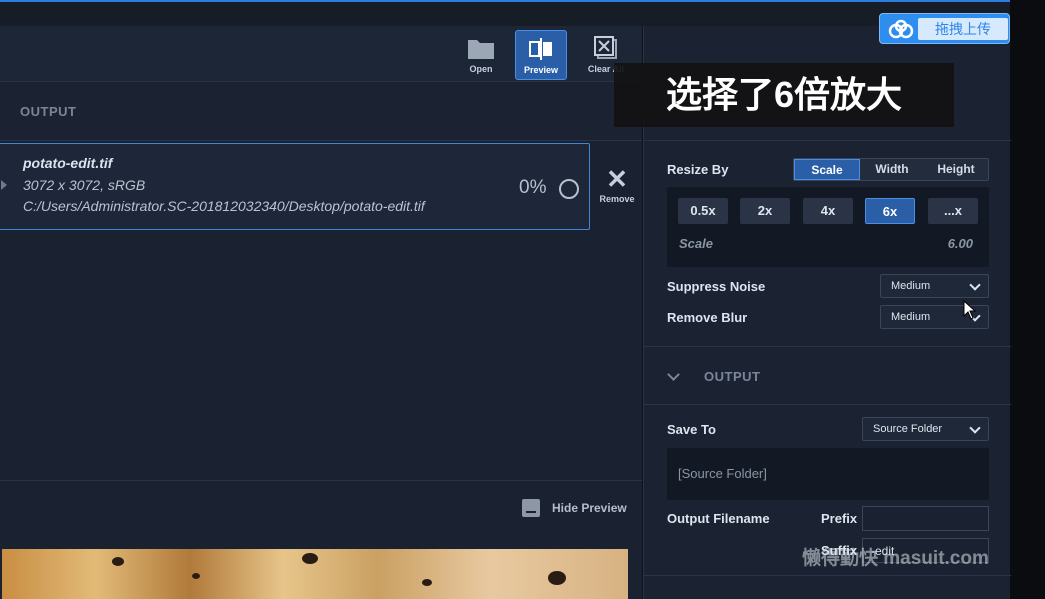 Image resolution: width=1045 pixels, height=599 pixels. What do you see at coordinates (321, 112) in the screenshot?
I see `output-section-header: OUTPUT` at bounding box center [321, 112].